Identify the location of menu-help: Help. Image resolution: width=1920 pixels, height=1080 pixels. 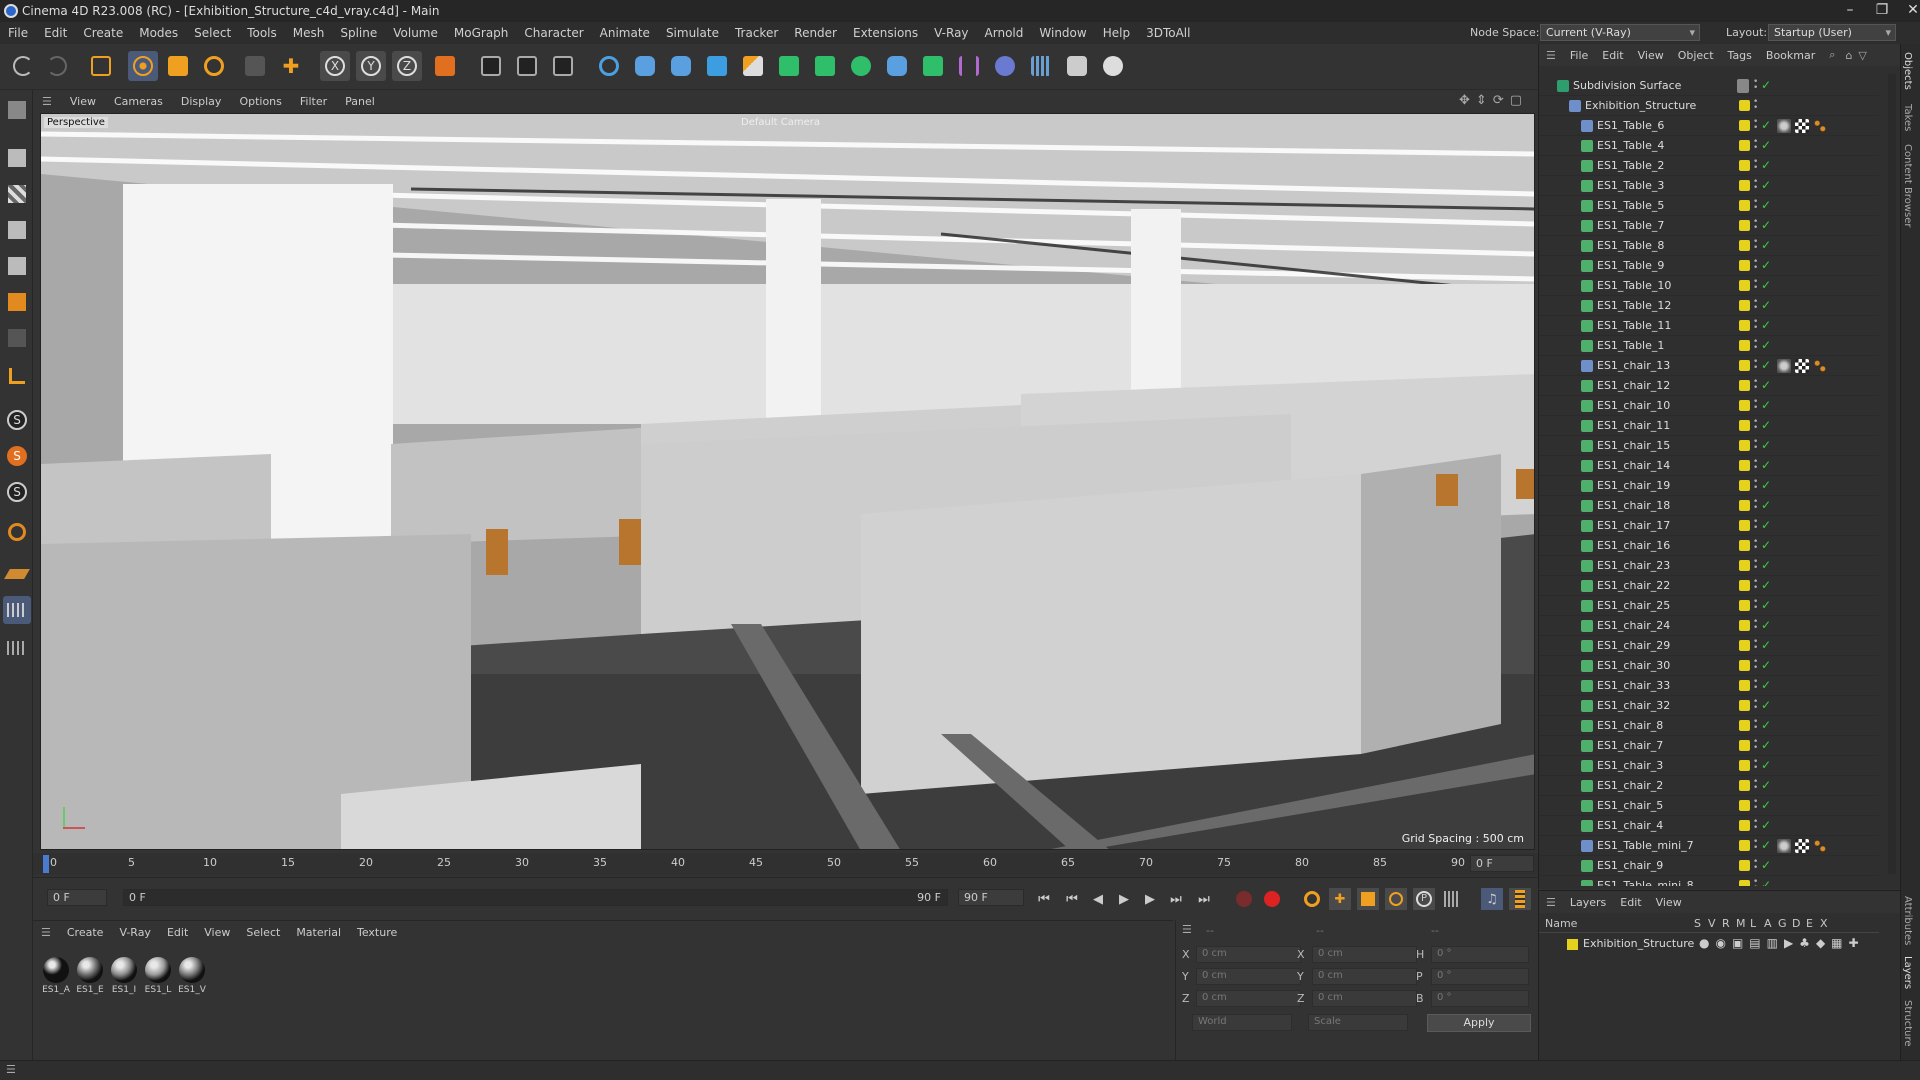
(1116, 33).